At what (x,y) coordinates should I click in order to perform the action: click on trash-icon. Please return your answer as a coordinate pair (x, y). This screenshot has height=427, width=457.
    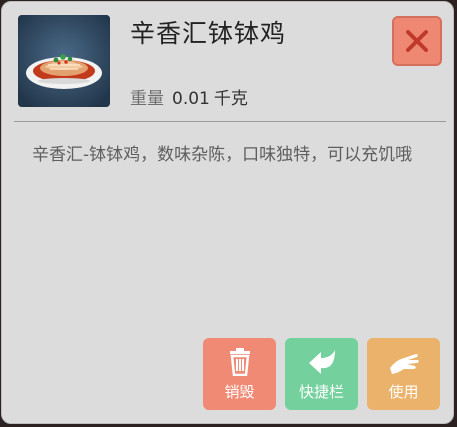
    Looking at the image, I should click on (239, 363).